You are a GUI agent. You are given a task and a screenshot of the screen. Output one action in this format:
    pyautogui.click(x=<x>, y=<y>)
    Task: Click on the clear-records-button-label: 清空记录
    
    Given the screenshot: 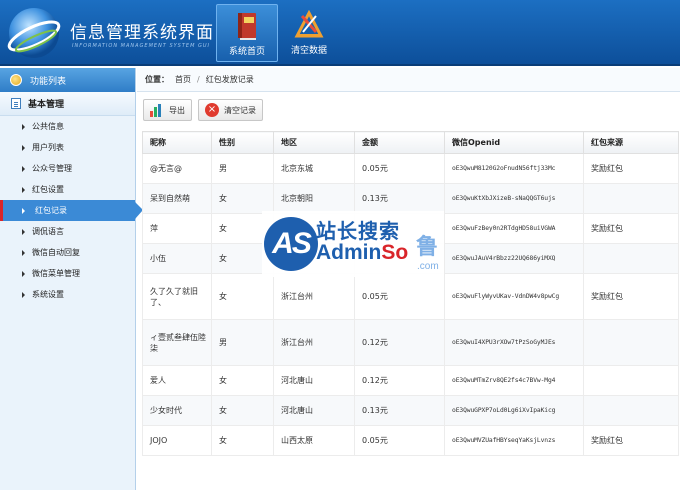 What is the action you would take?
    pyautogui.click(x=240, y=110)
    